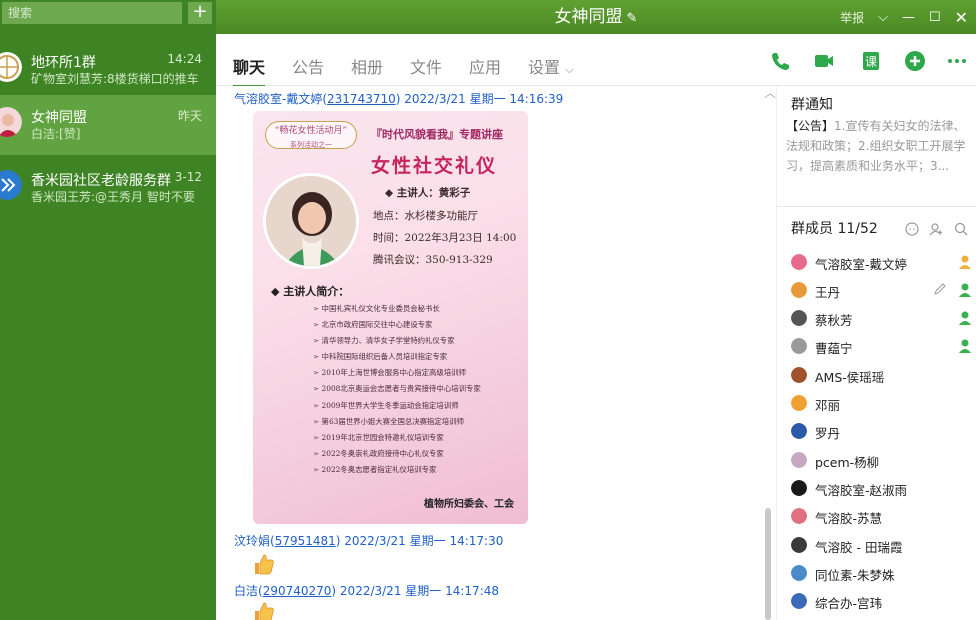 This screenshot has height=620, width=976. What do you see at coordinates (469, 504) in the screenshot?
I see `poster-footer: 植物所妇委会、工会` at bounding box center [469, 504].